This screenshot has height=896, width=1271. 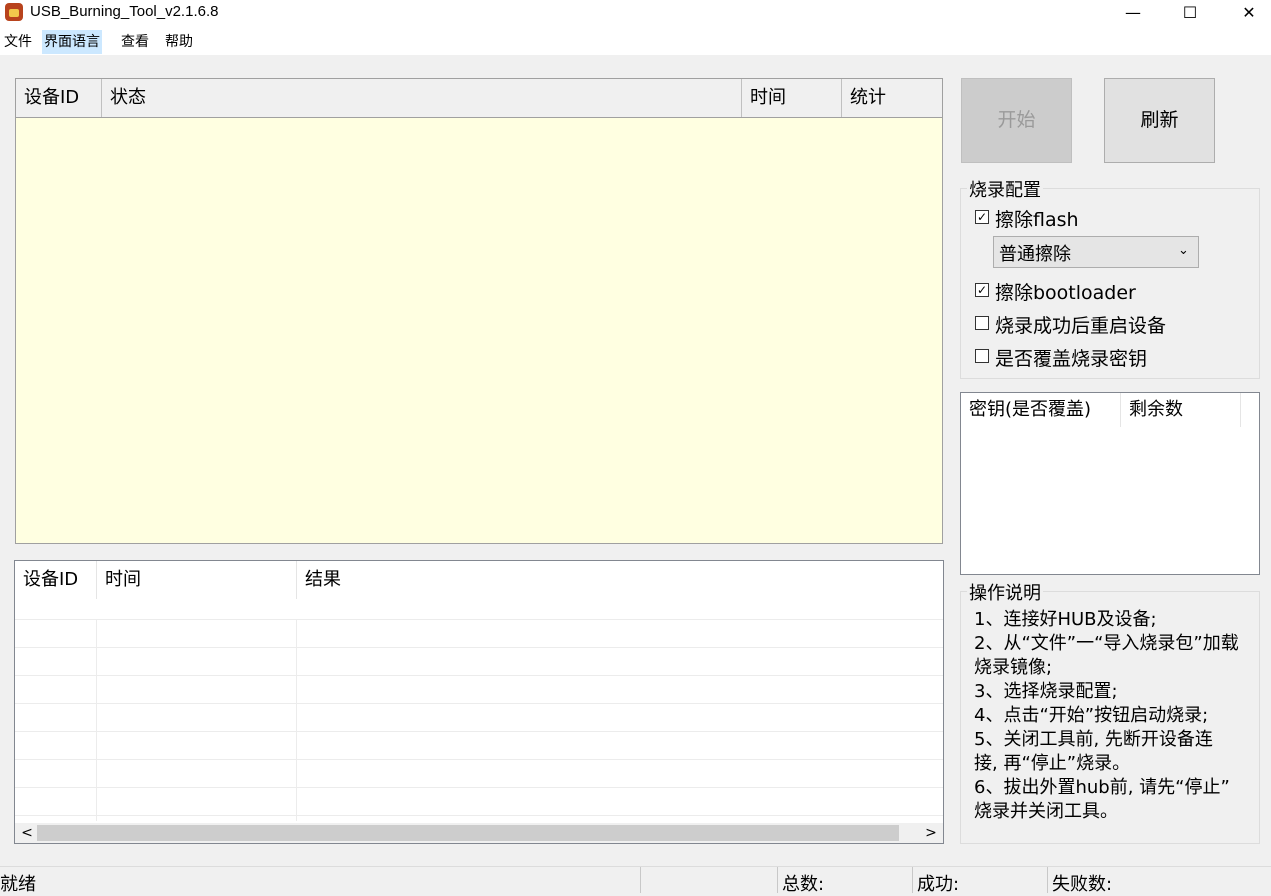 What do you see at coordinates (1245, 14) in the screenshot?
I see `close-button: ✕` at bounding box center [1245, 14].